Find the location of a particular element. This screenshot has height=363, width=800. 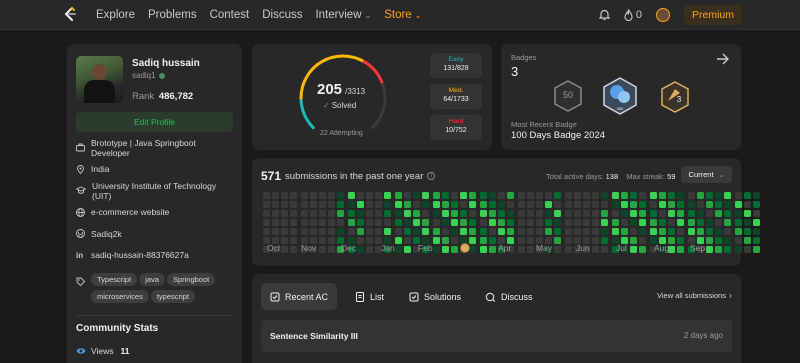

table-row: Sentence Similarity III 2 days ago is located at coordinates (496, 336).